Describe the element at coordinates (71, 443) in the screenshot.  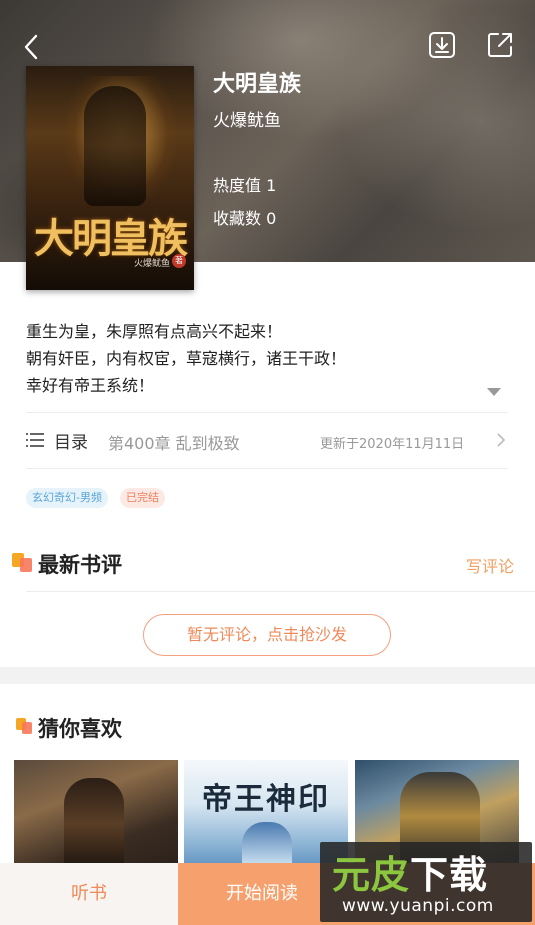
I see `toc-label: 目录` at that location.